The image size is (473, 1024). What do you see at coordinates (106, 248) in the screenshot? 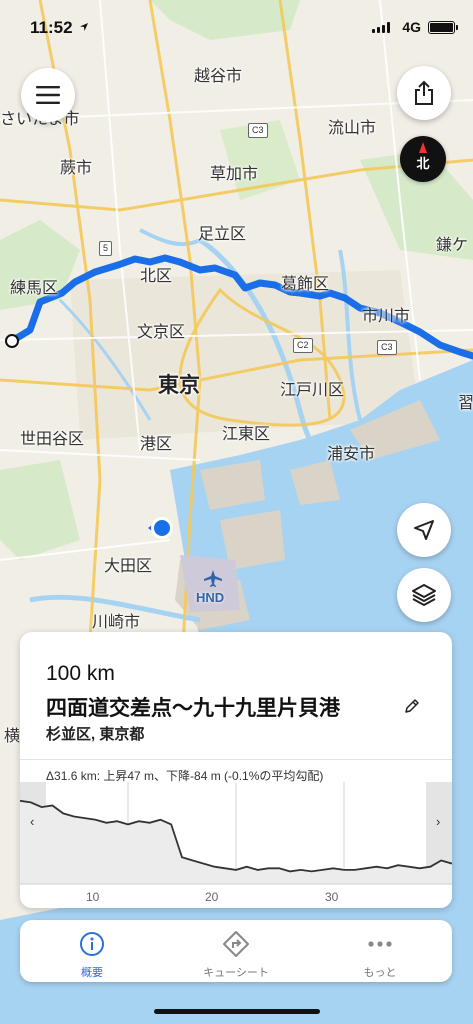
I see `road-badge: 5` at bounding box center [106, 248].